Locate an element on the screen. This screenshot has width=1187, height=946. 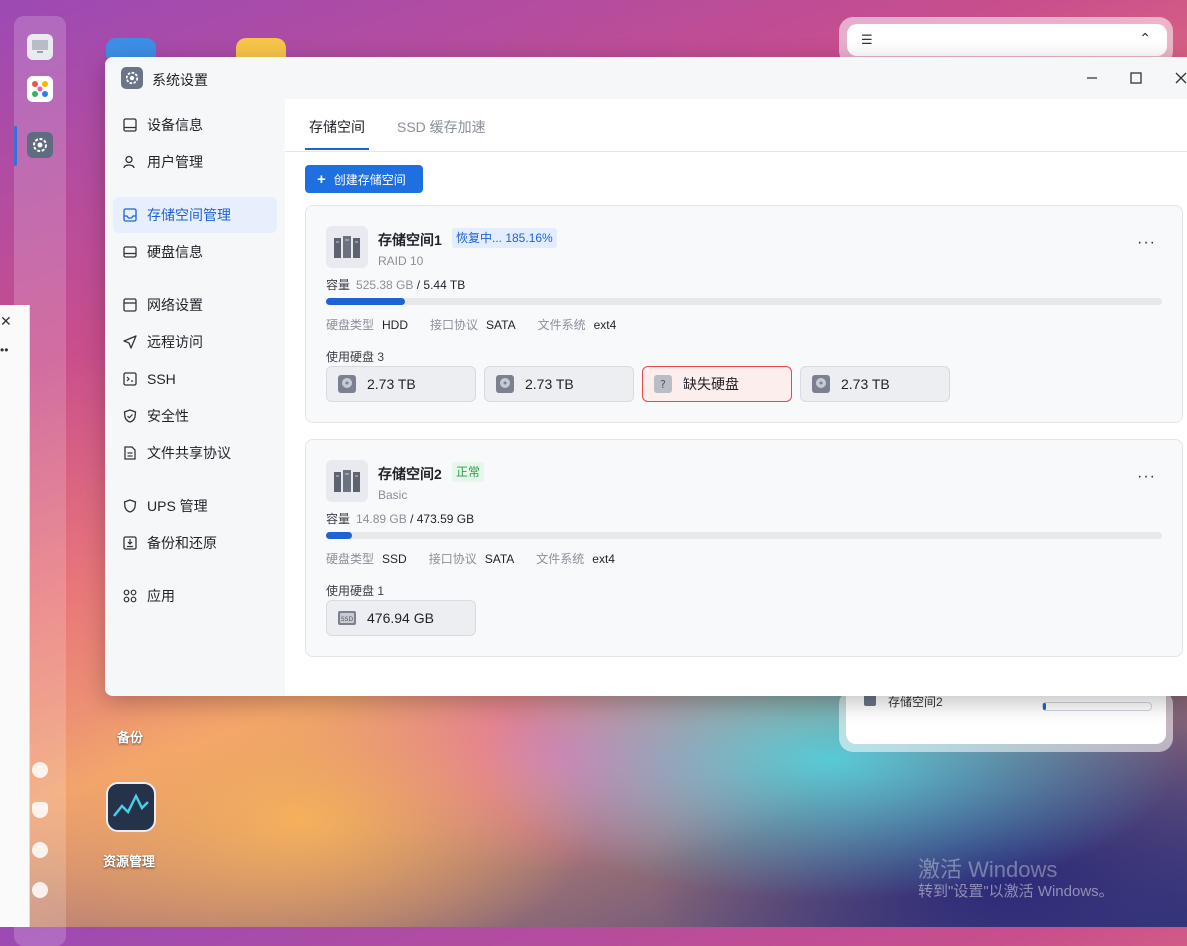
usage-bar-fill is located at coordinates (339, 535).